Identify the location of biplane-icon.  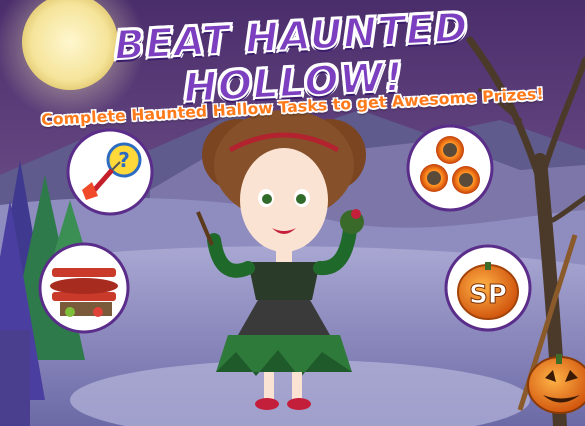
(84, 288).